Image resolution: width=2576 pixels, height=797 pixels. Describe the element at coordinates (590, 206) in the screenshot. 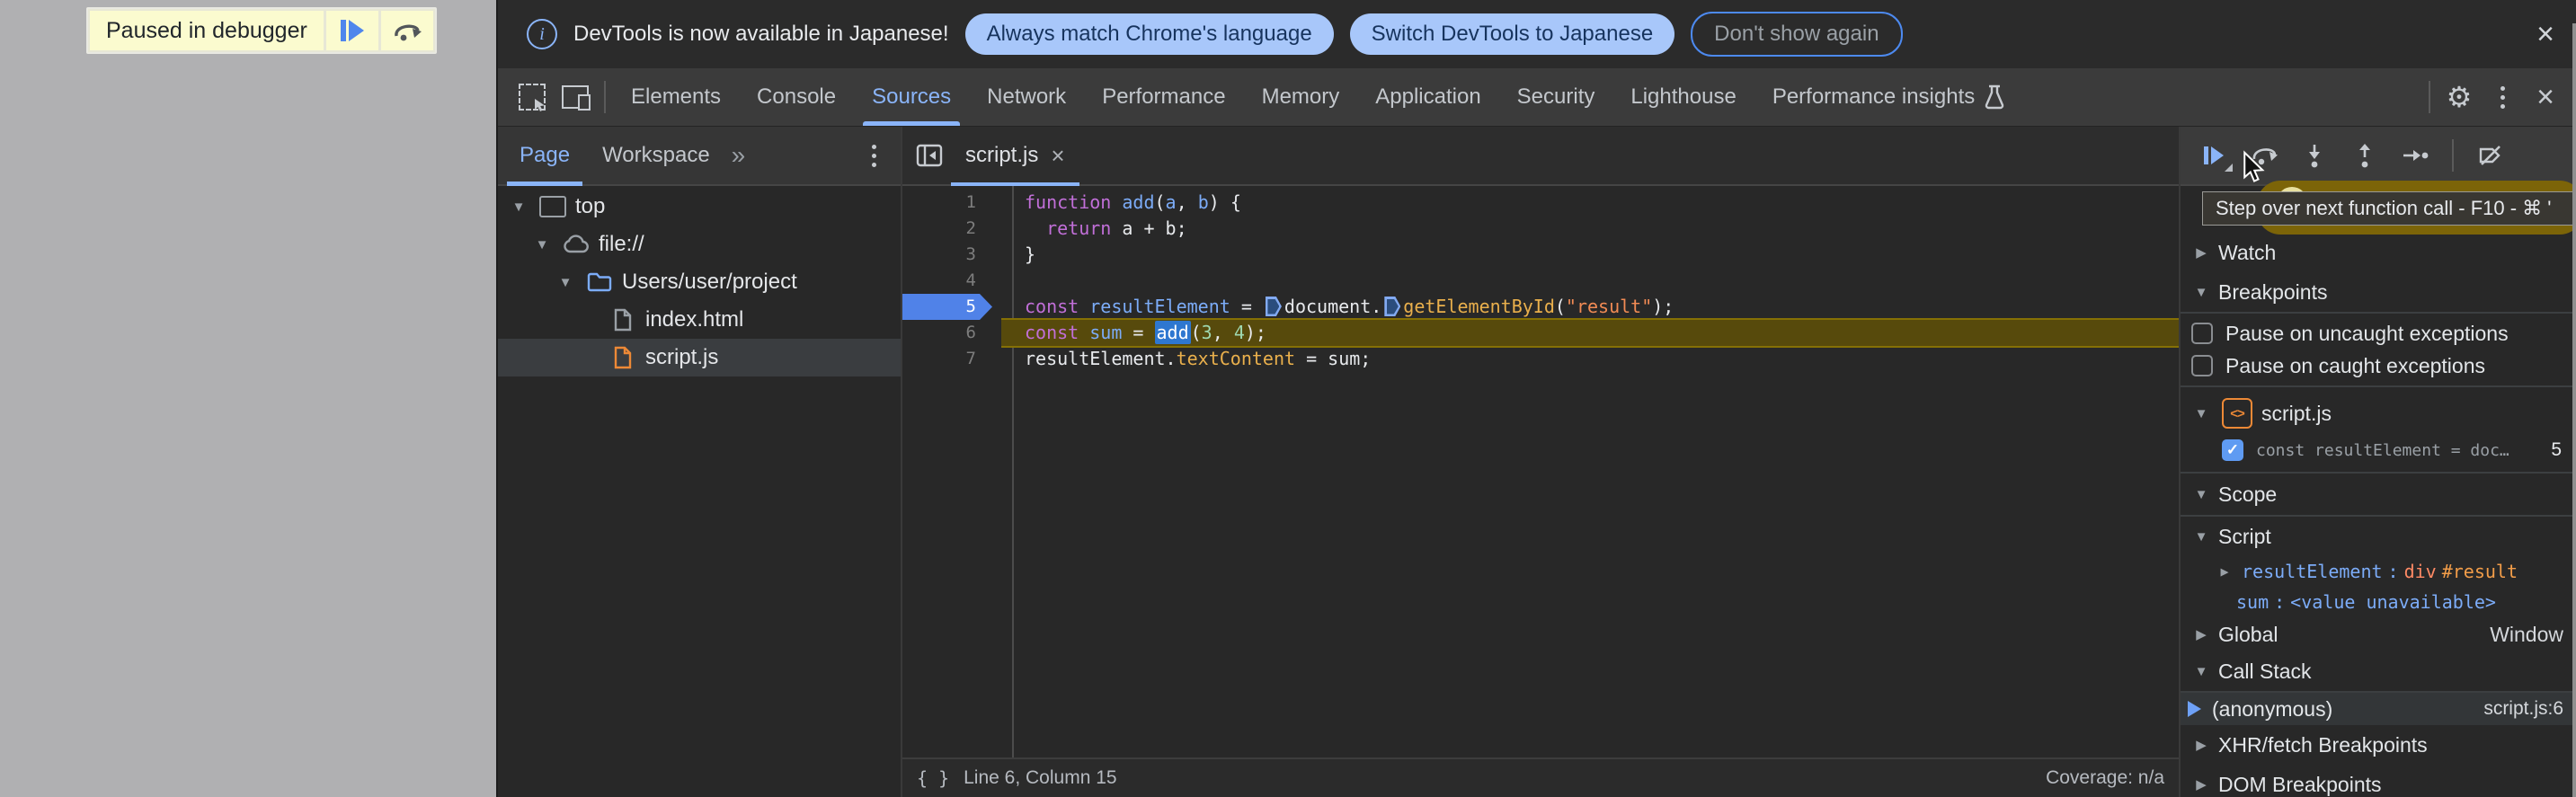

I see `tree-item-label: top` at that location.